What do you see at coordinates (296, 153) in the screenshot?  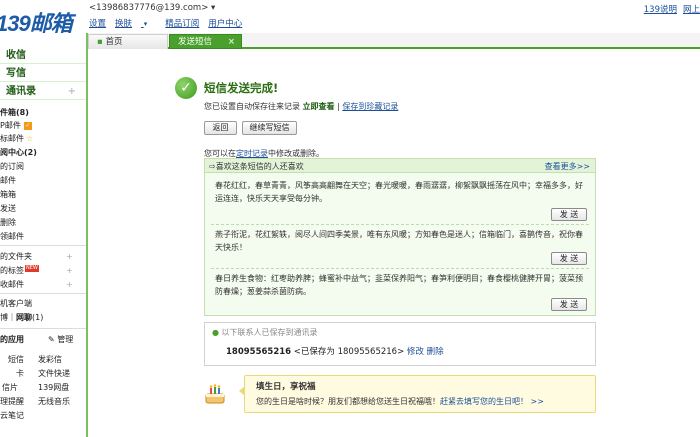 I see `modify-suffix: 中修改或删除。` at bounding box center [296, 153].